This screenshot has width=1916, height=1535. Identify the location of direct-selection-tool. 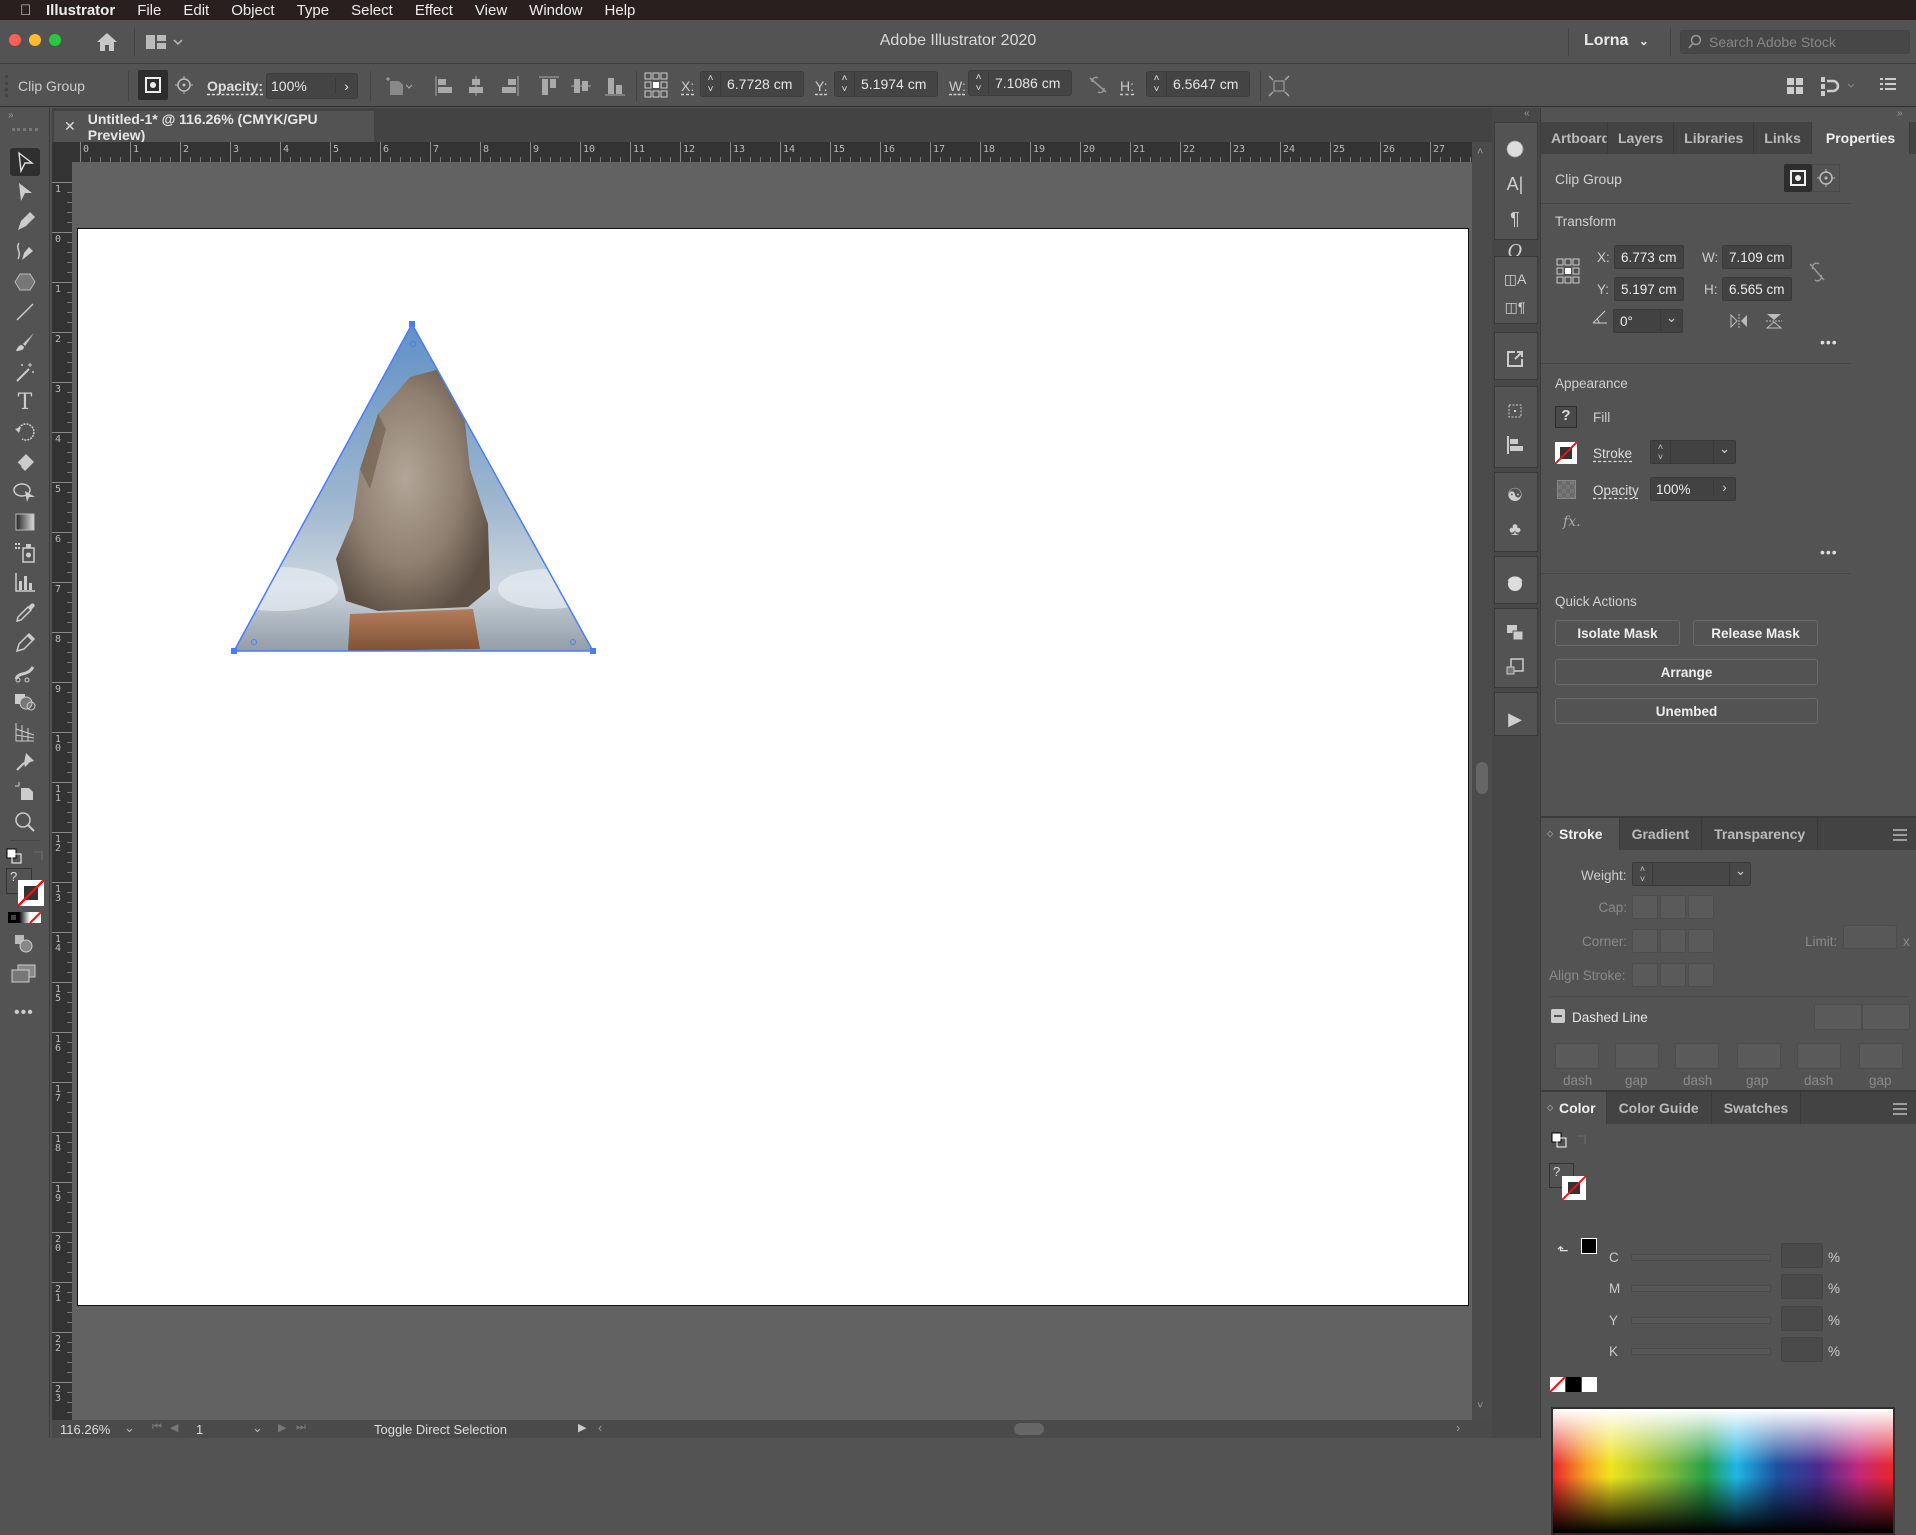
(25, 192).